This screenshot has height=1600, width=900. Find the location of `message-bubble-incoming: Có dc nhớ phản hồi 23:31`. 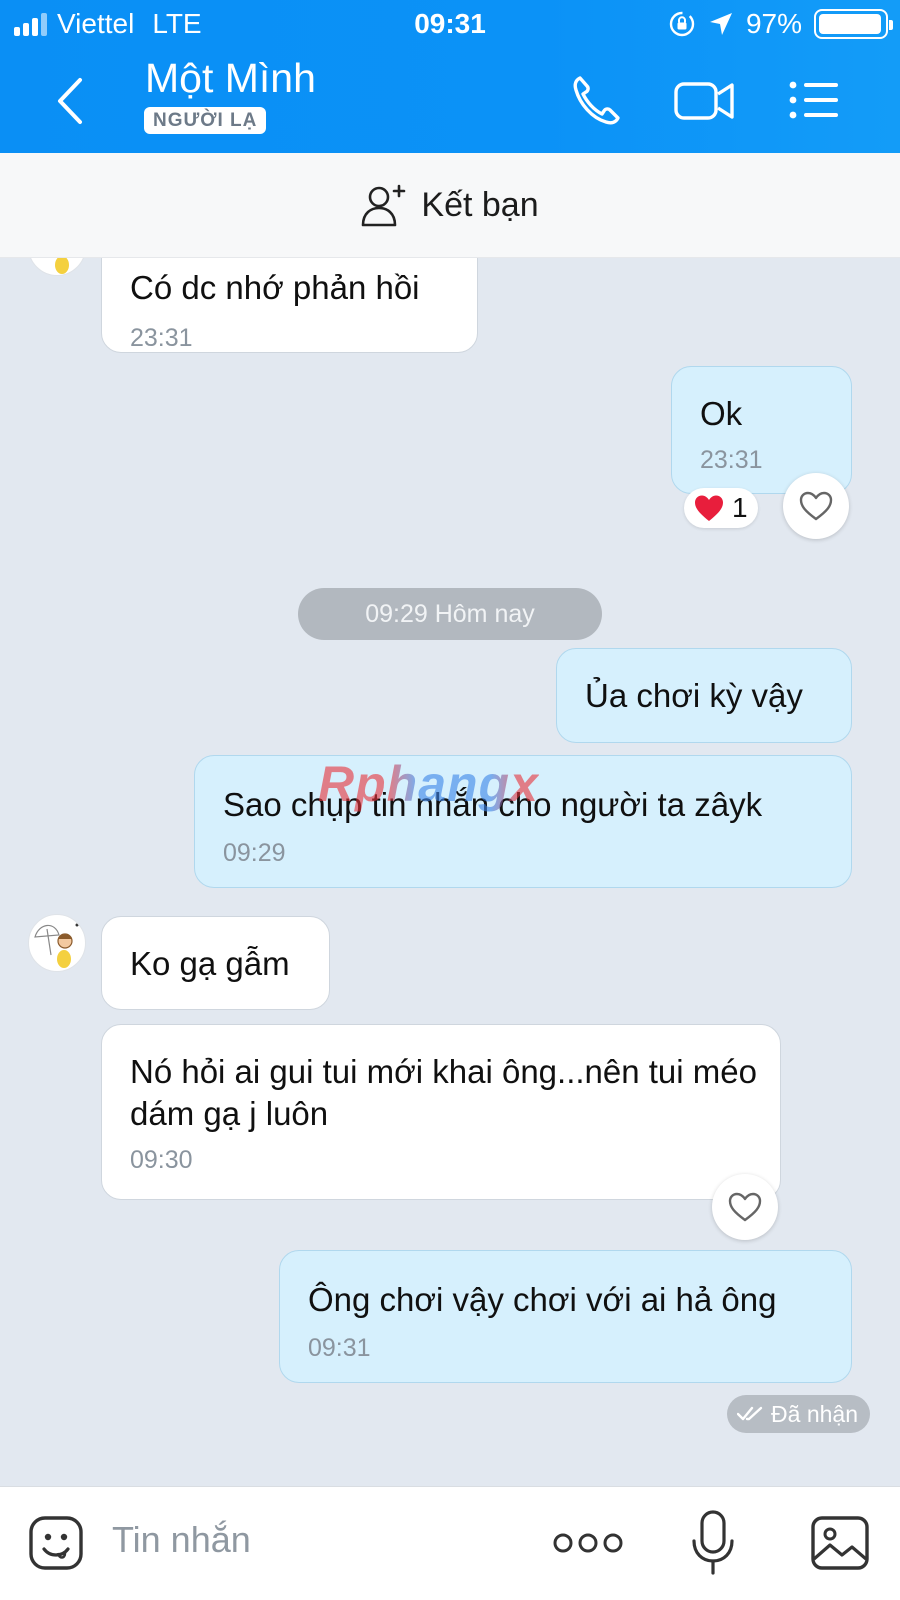

message-bubble-incoming: Có dc nhớ phản hồi 23:31 is located at coordinates (289, 305).